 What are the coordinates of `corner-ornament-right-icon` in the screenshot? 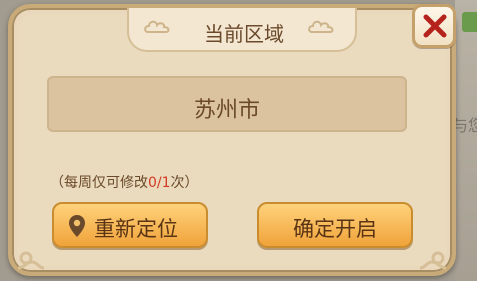 It's located at (427, 260).